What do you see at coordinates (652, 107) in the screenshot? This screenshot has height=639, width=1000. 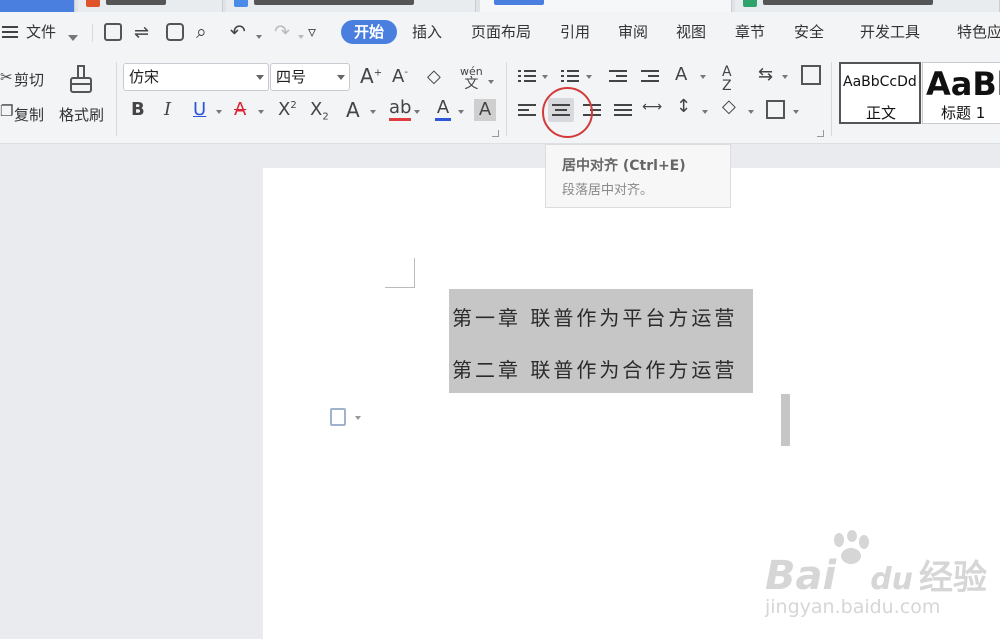 I see `distributed-align-icon: ⟷` at bounding box center [652, 107].